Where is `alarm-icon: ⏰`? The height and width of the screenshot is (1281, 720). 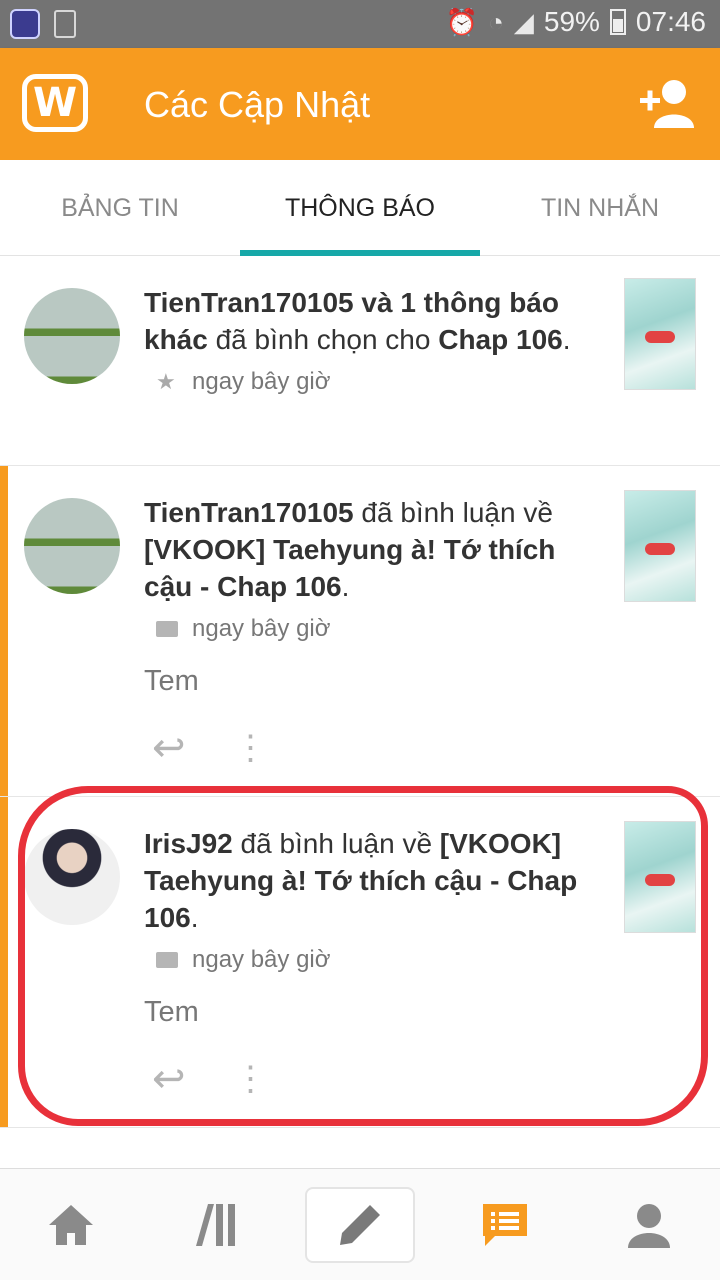 alarm-icon: ⏰ is located at coordinates (462, 21).